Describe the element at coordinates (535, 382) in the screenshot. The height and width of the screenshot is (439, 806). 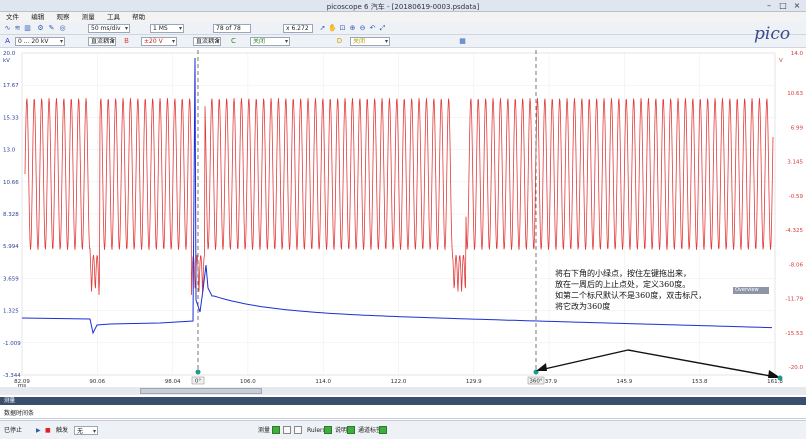
I see `ruler-right-label: 360°` at that location.